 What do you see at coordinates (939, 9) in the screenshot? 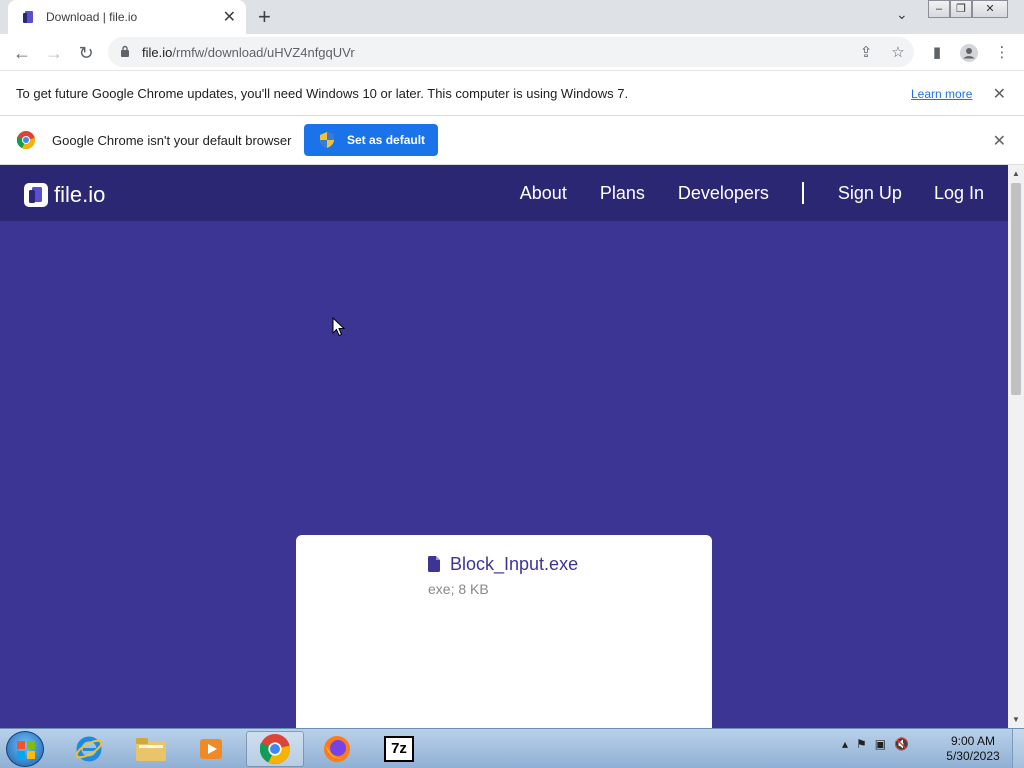
I see `minimize-button: –` at bounding box center [939, 9].